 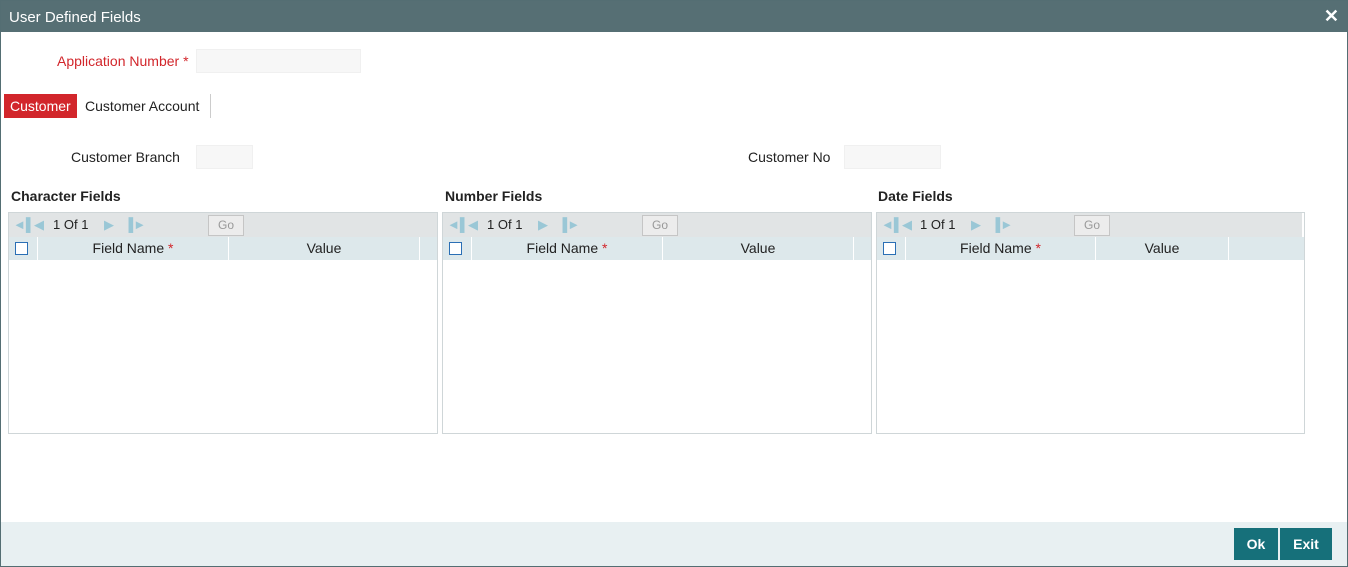 I want to click on exit-button: Exit, so click(x=1306, y=544).